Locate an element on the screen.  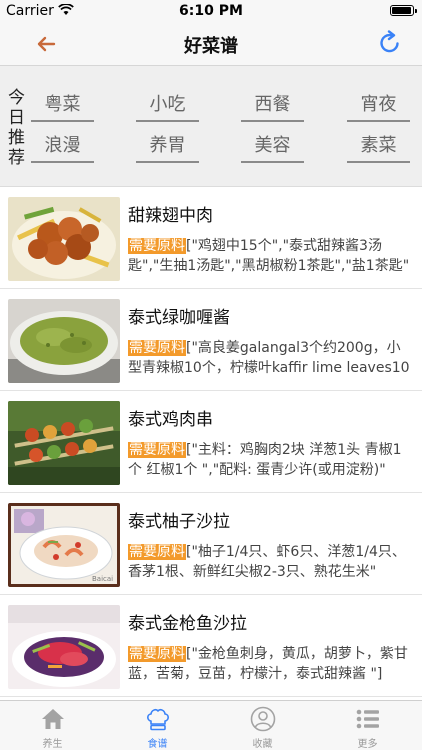
svg-text: Baicai is located at coordinates (102, 579).